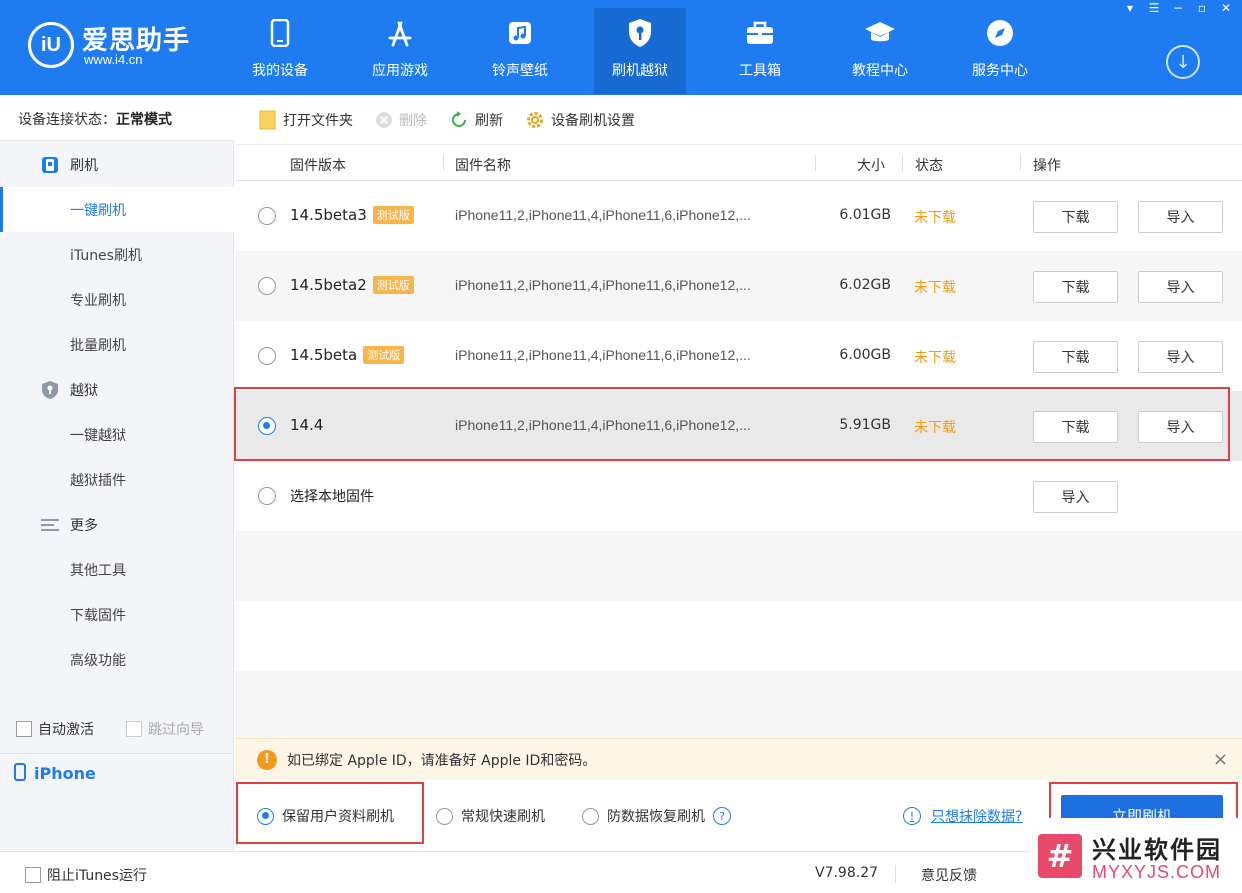 The image size is (1242, 893). I want to click on checkbox-box, so click(33, 875).